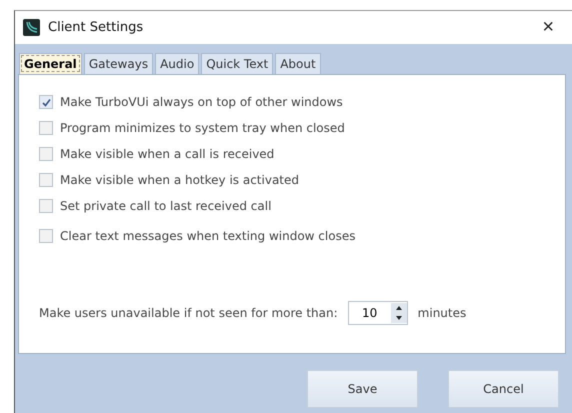 This screenshot has height=413, width=572. What do you see at coordinates (31, 27) in the screenshot?
I see `app-logo-icon` at bounding box center [31, 27].